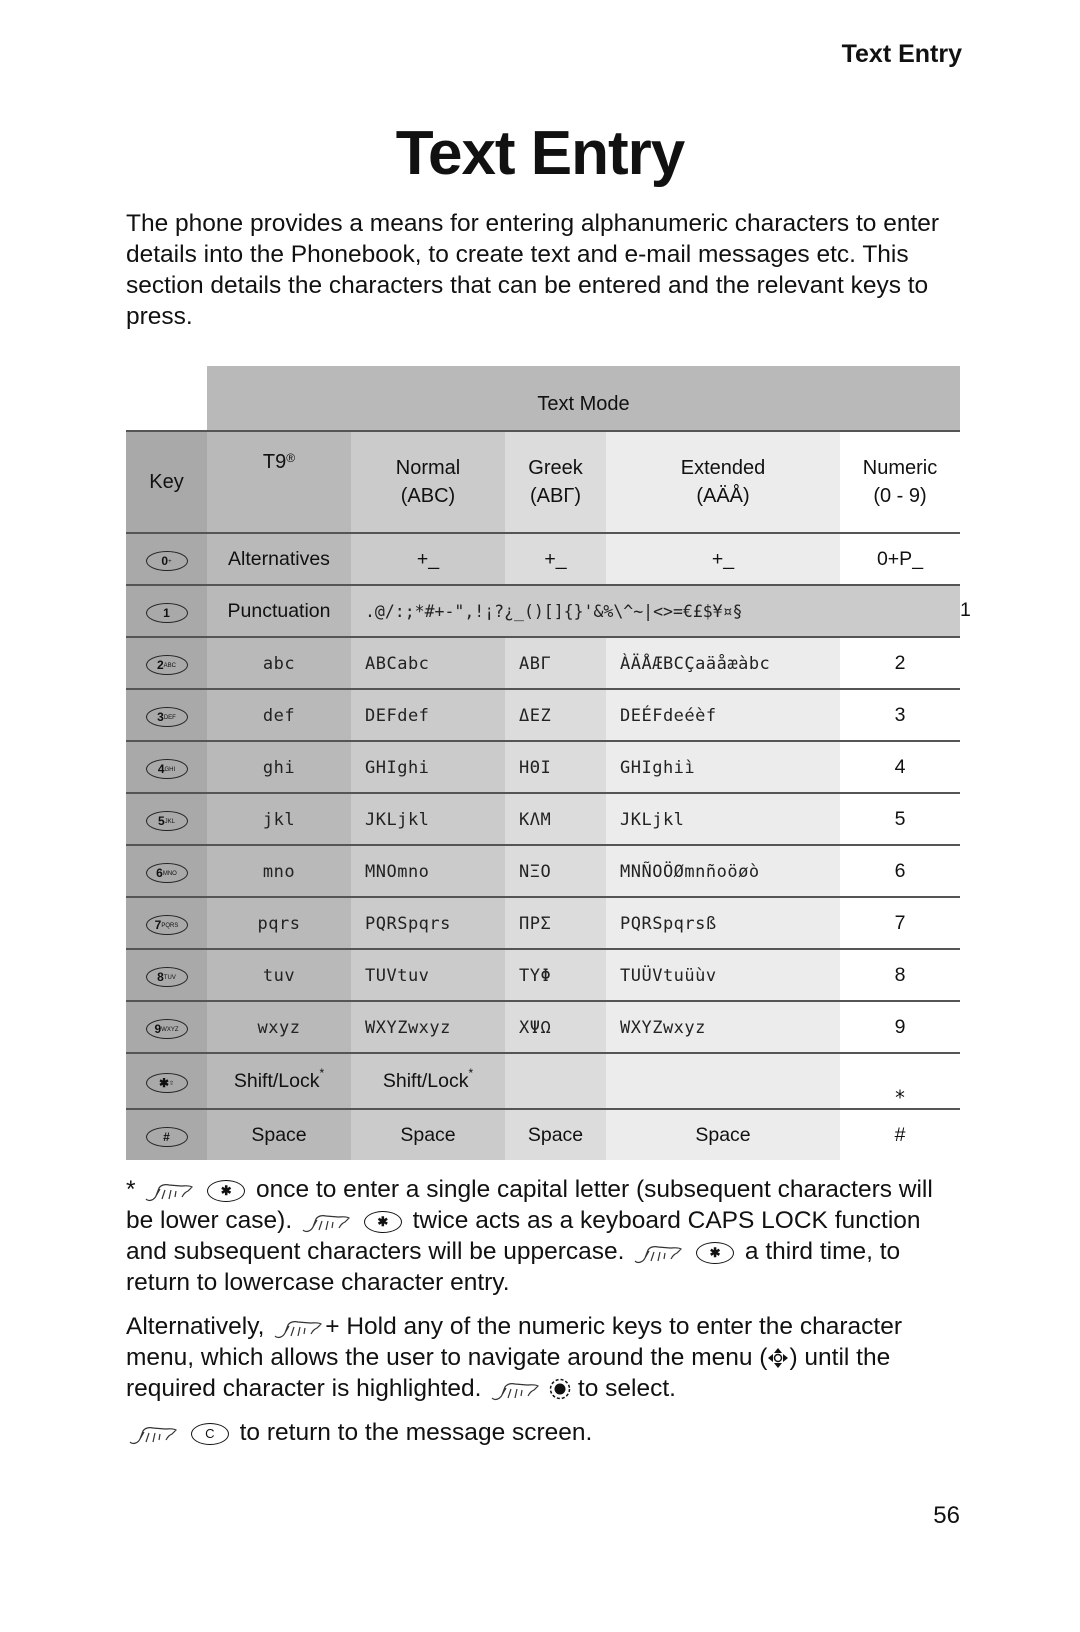  What do you see at coordinates (397, 767) in the screenshot?
I see `normal-value: GHIghi` at bounding box center [397, 767].